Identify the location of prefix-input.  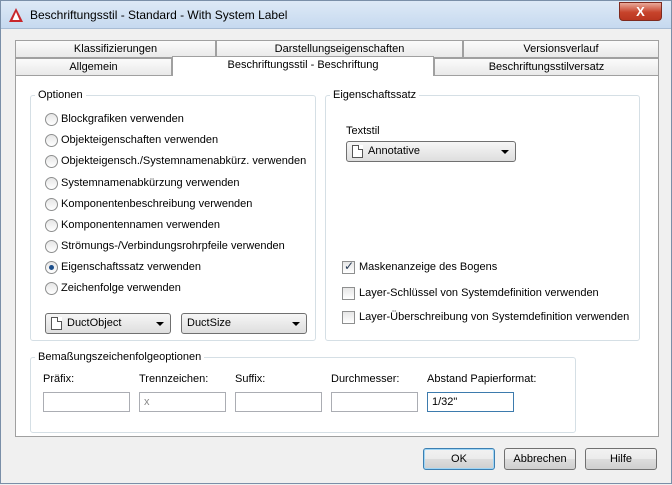
(86, 402).